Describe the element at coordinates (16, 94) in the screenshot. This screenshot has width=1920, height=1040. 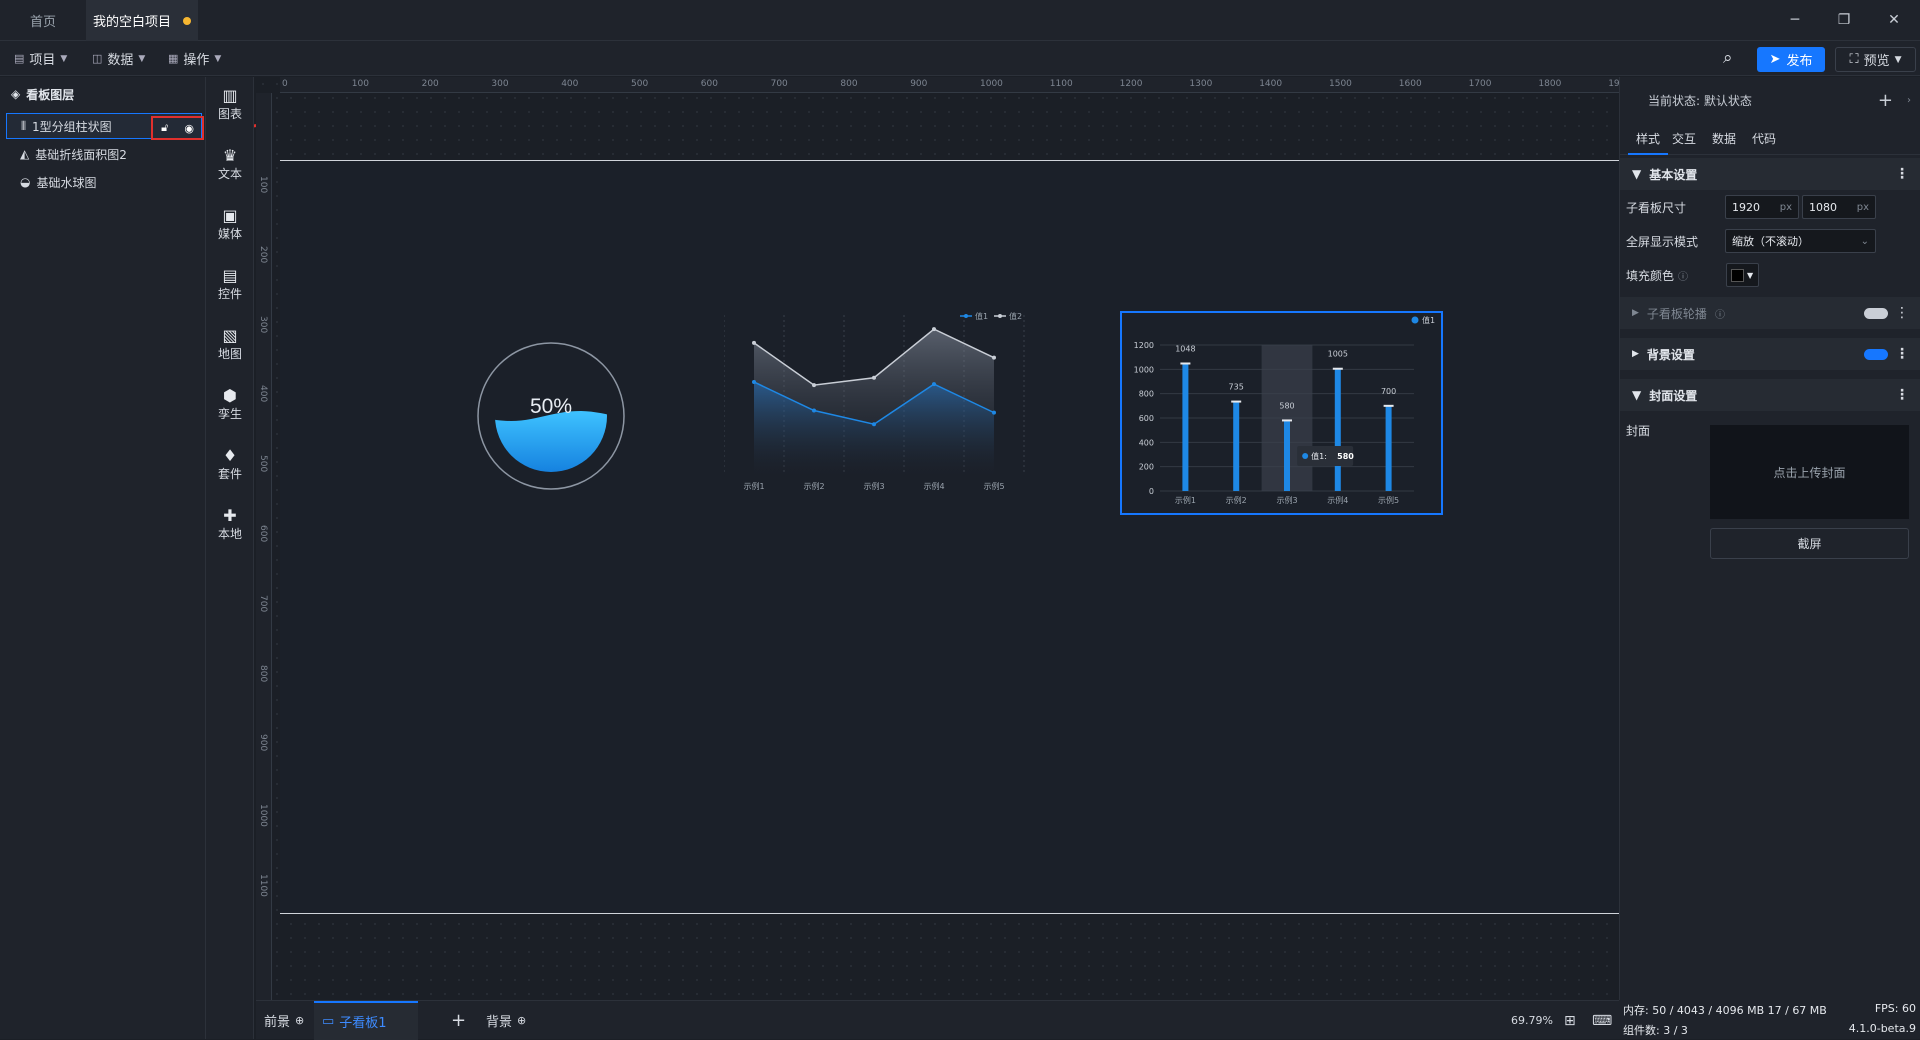
I see `layers-icon: ◈` at that location.